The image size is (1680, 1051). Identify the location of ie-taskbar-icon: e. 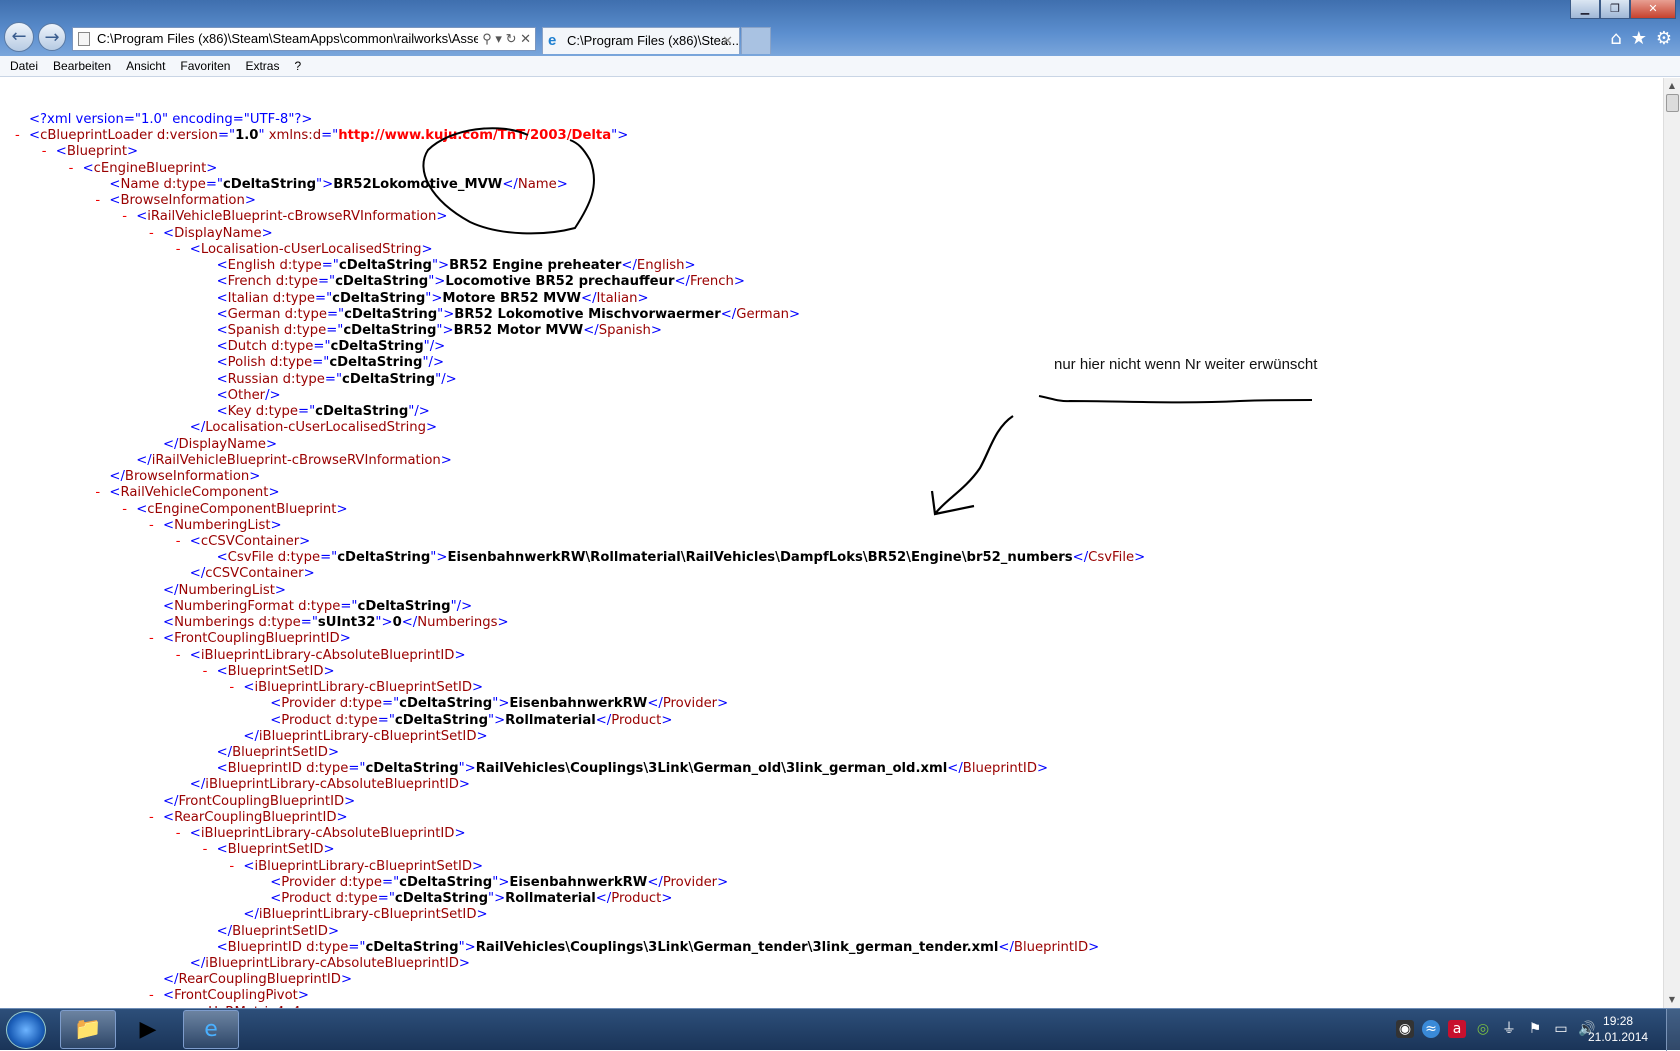
(211, 1029).